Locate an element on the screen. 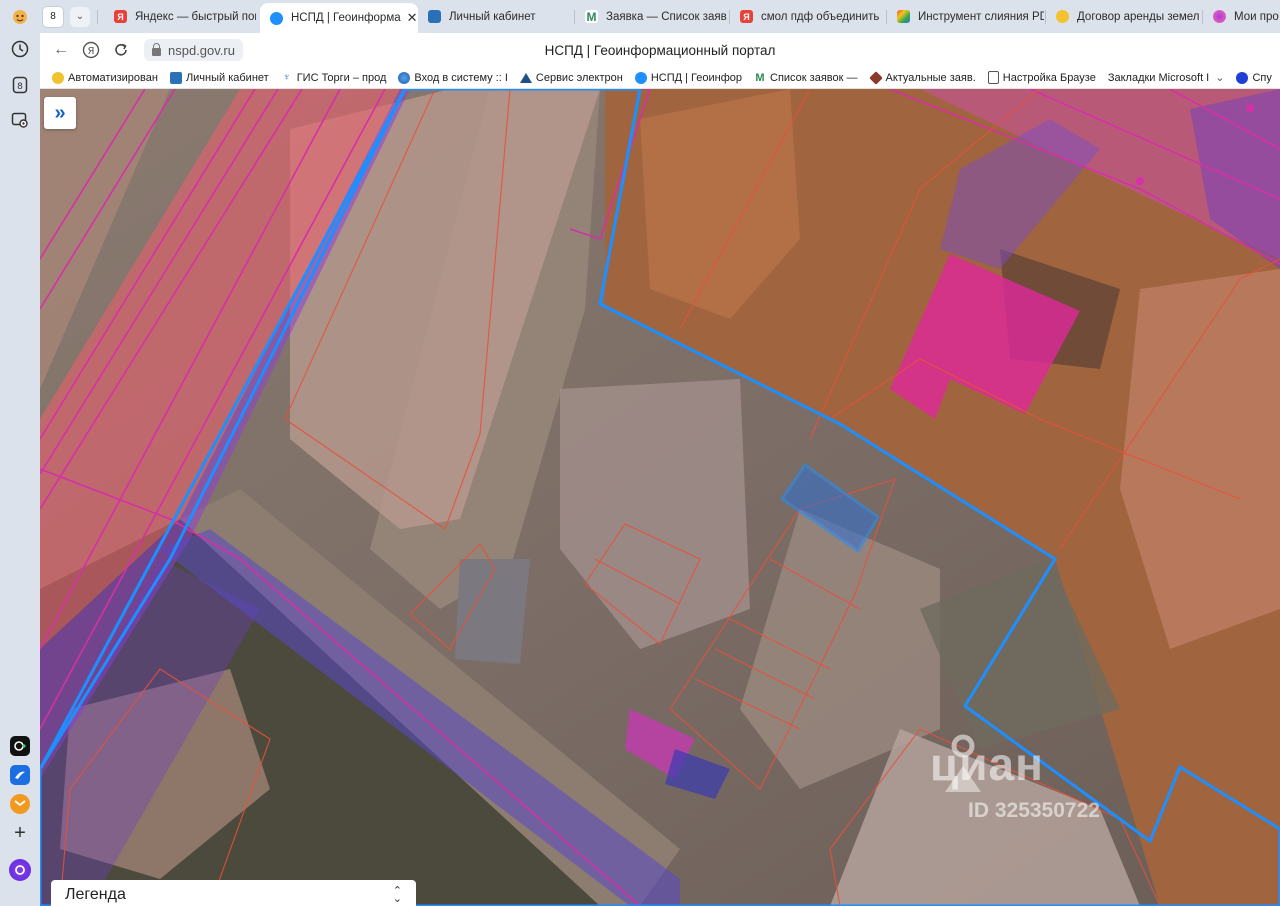 The height and width of the screenshot is (906, 1280). bookmark-item: Вход в систему :: I is located at coordinates (453, 77).